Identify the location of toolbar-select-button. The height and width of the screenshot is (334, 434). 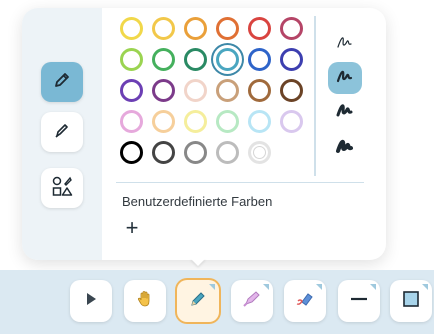
(91, 301).